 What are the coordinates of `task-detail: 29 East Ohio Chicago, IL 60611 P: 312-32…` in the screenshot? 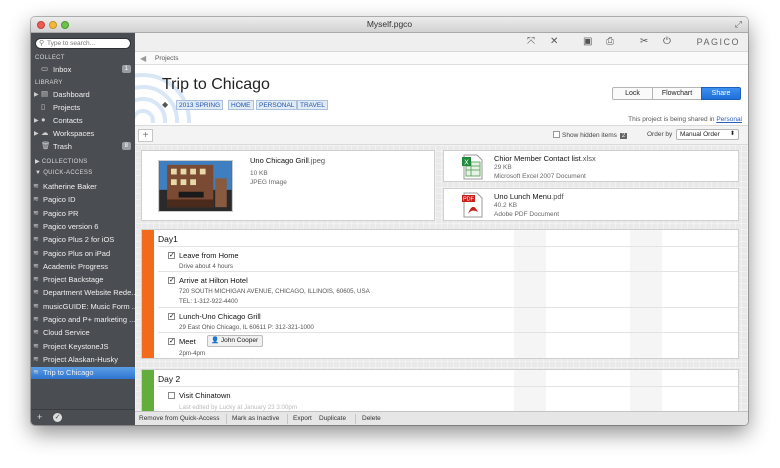 It's located at (246, 327).